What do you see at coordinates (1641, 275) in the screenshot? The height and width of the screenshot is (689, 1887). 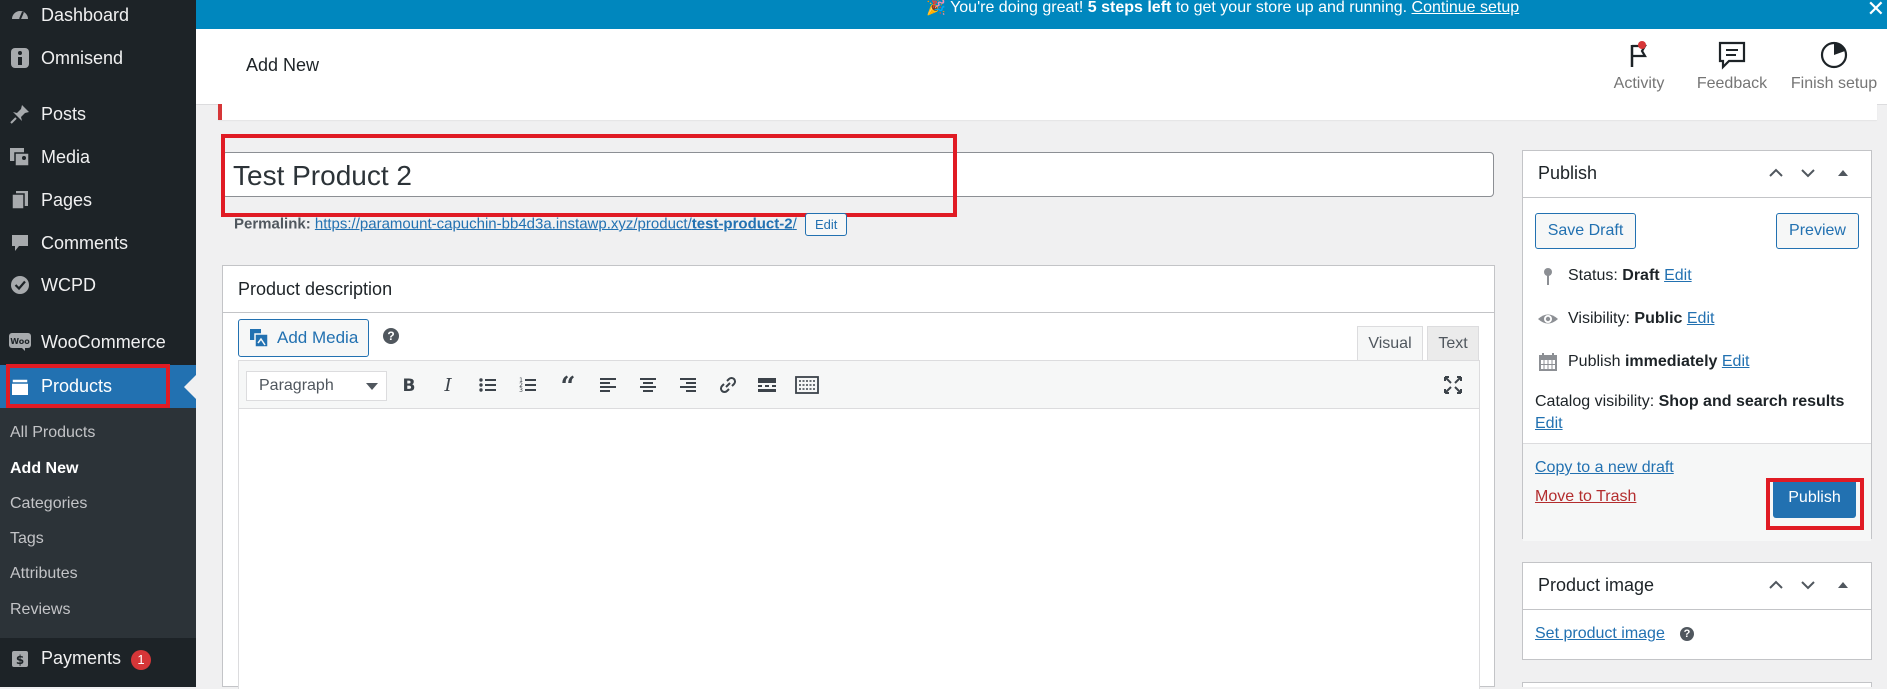 I see `status-value: Draft` at bounding box center [1641, 275].